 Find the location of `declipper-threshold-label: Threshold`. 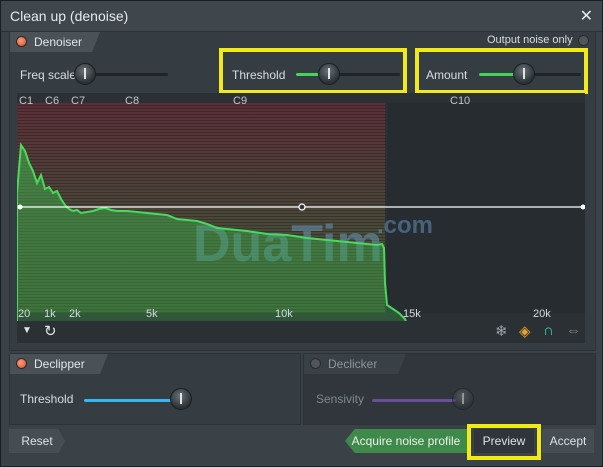

declipper-threshold-label: Threshold is located at coordinates (47, 399).